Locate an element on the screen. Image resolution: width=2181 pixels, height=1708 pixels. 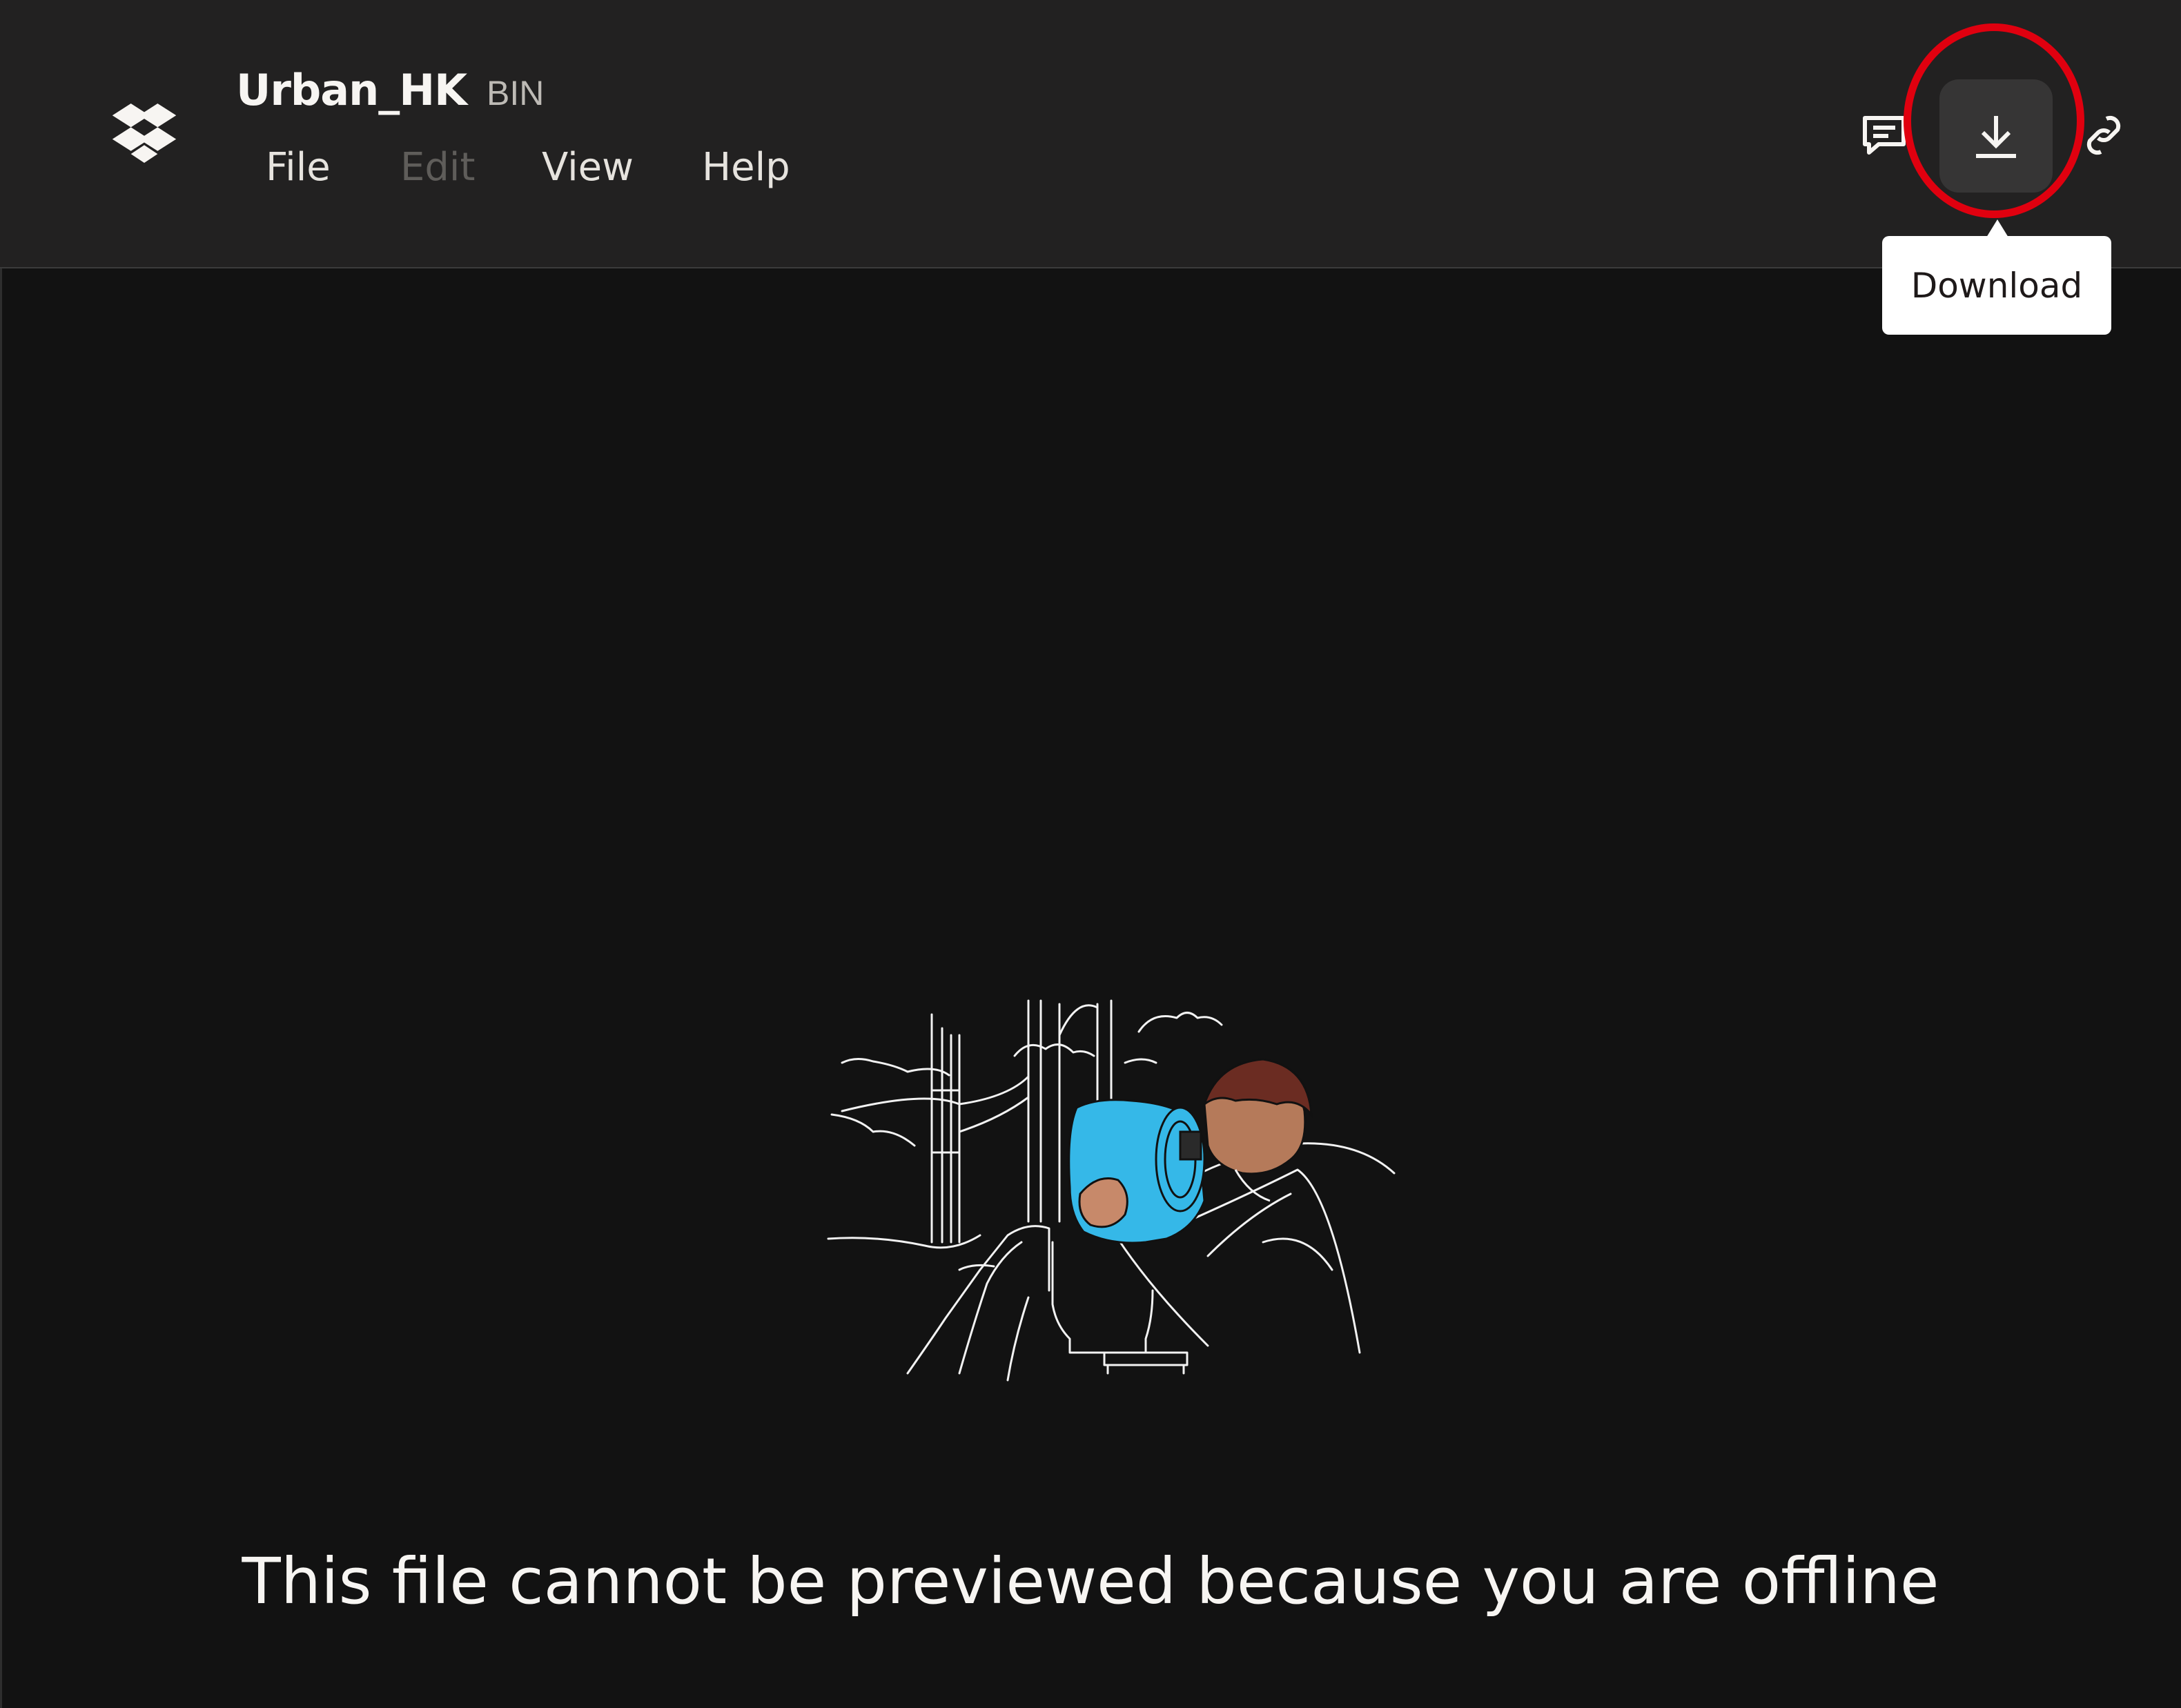
download-tooltip: Download is located at coordinates (1997, 285).